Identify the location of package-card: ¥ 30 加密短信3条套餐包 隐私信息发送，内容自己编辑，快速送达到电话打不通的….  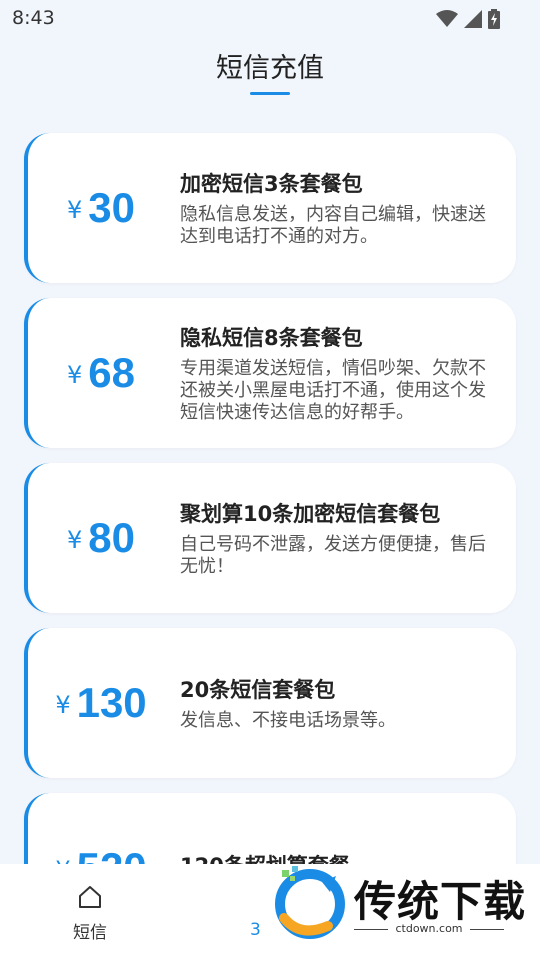
(270, 208).